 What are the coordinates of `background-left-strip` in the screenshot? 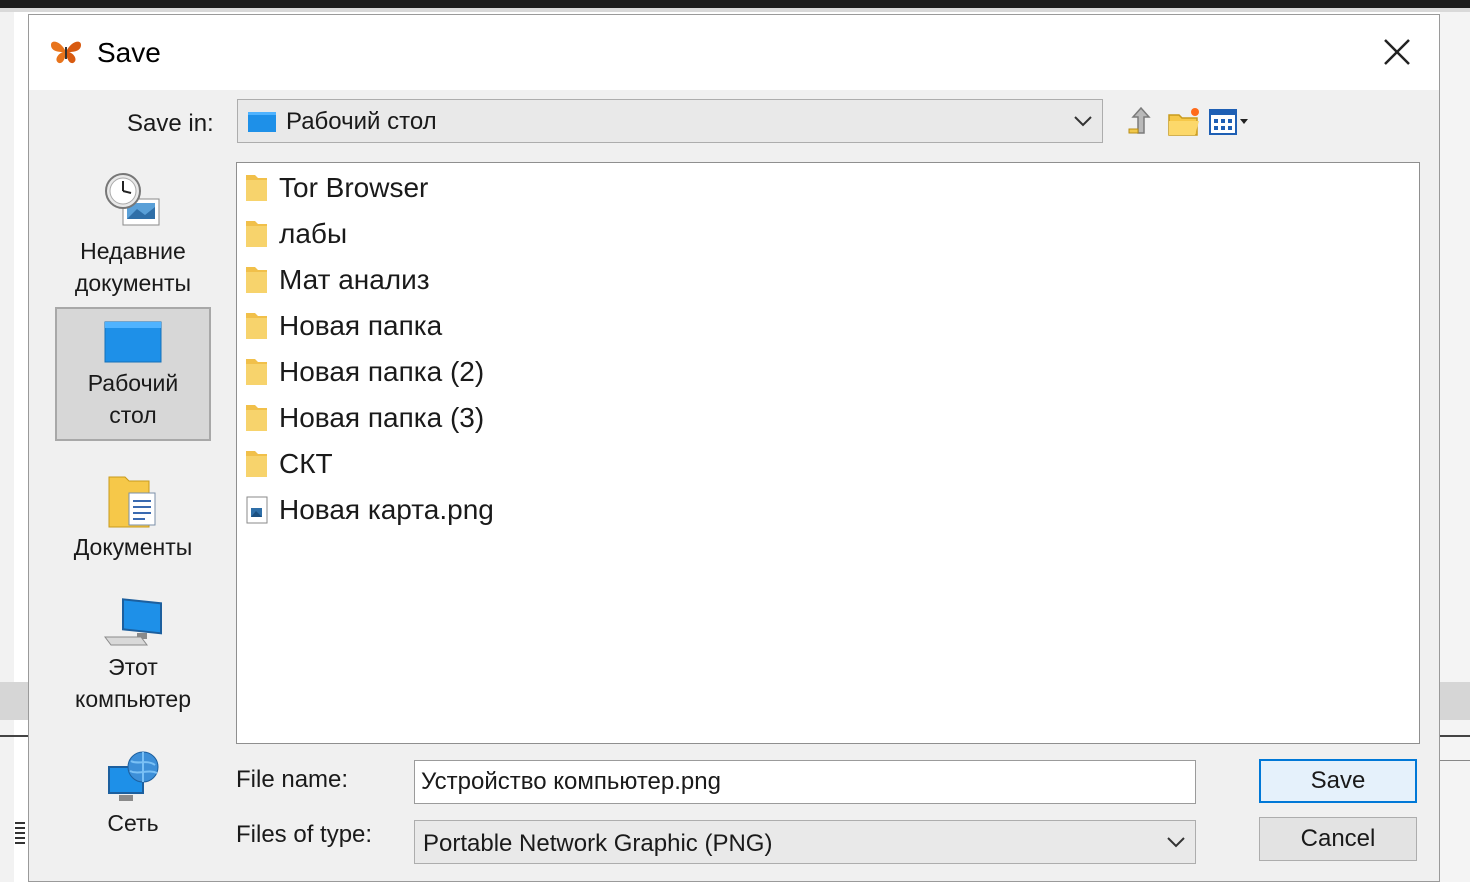 It's located at (7, 447).